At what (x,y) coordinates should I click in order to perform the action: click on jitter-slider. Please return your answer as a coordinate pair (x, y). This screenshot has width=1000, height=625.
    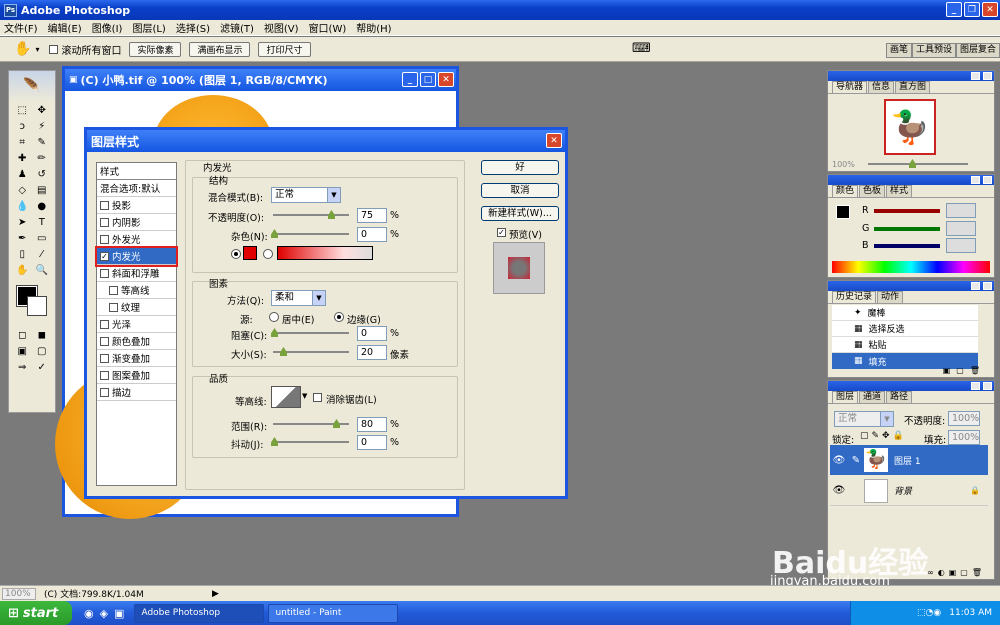
    Looking at the image, I should click on (310, 441).